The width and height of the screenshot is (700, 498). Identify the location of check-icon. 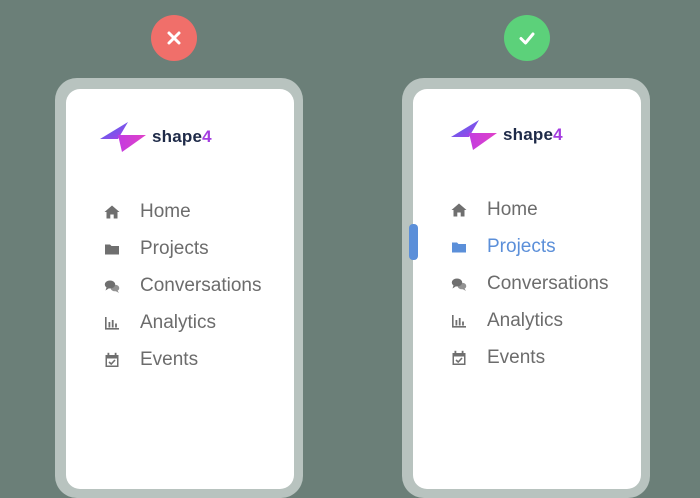
(527, 38).